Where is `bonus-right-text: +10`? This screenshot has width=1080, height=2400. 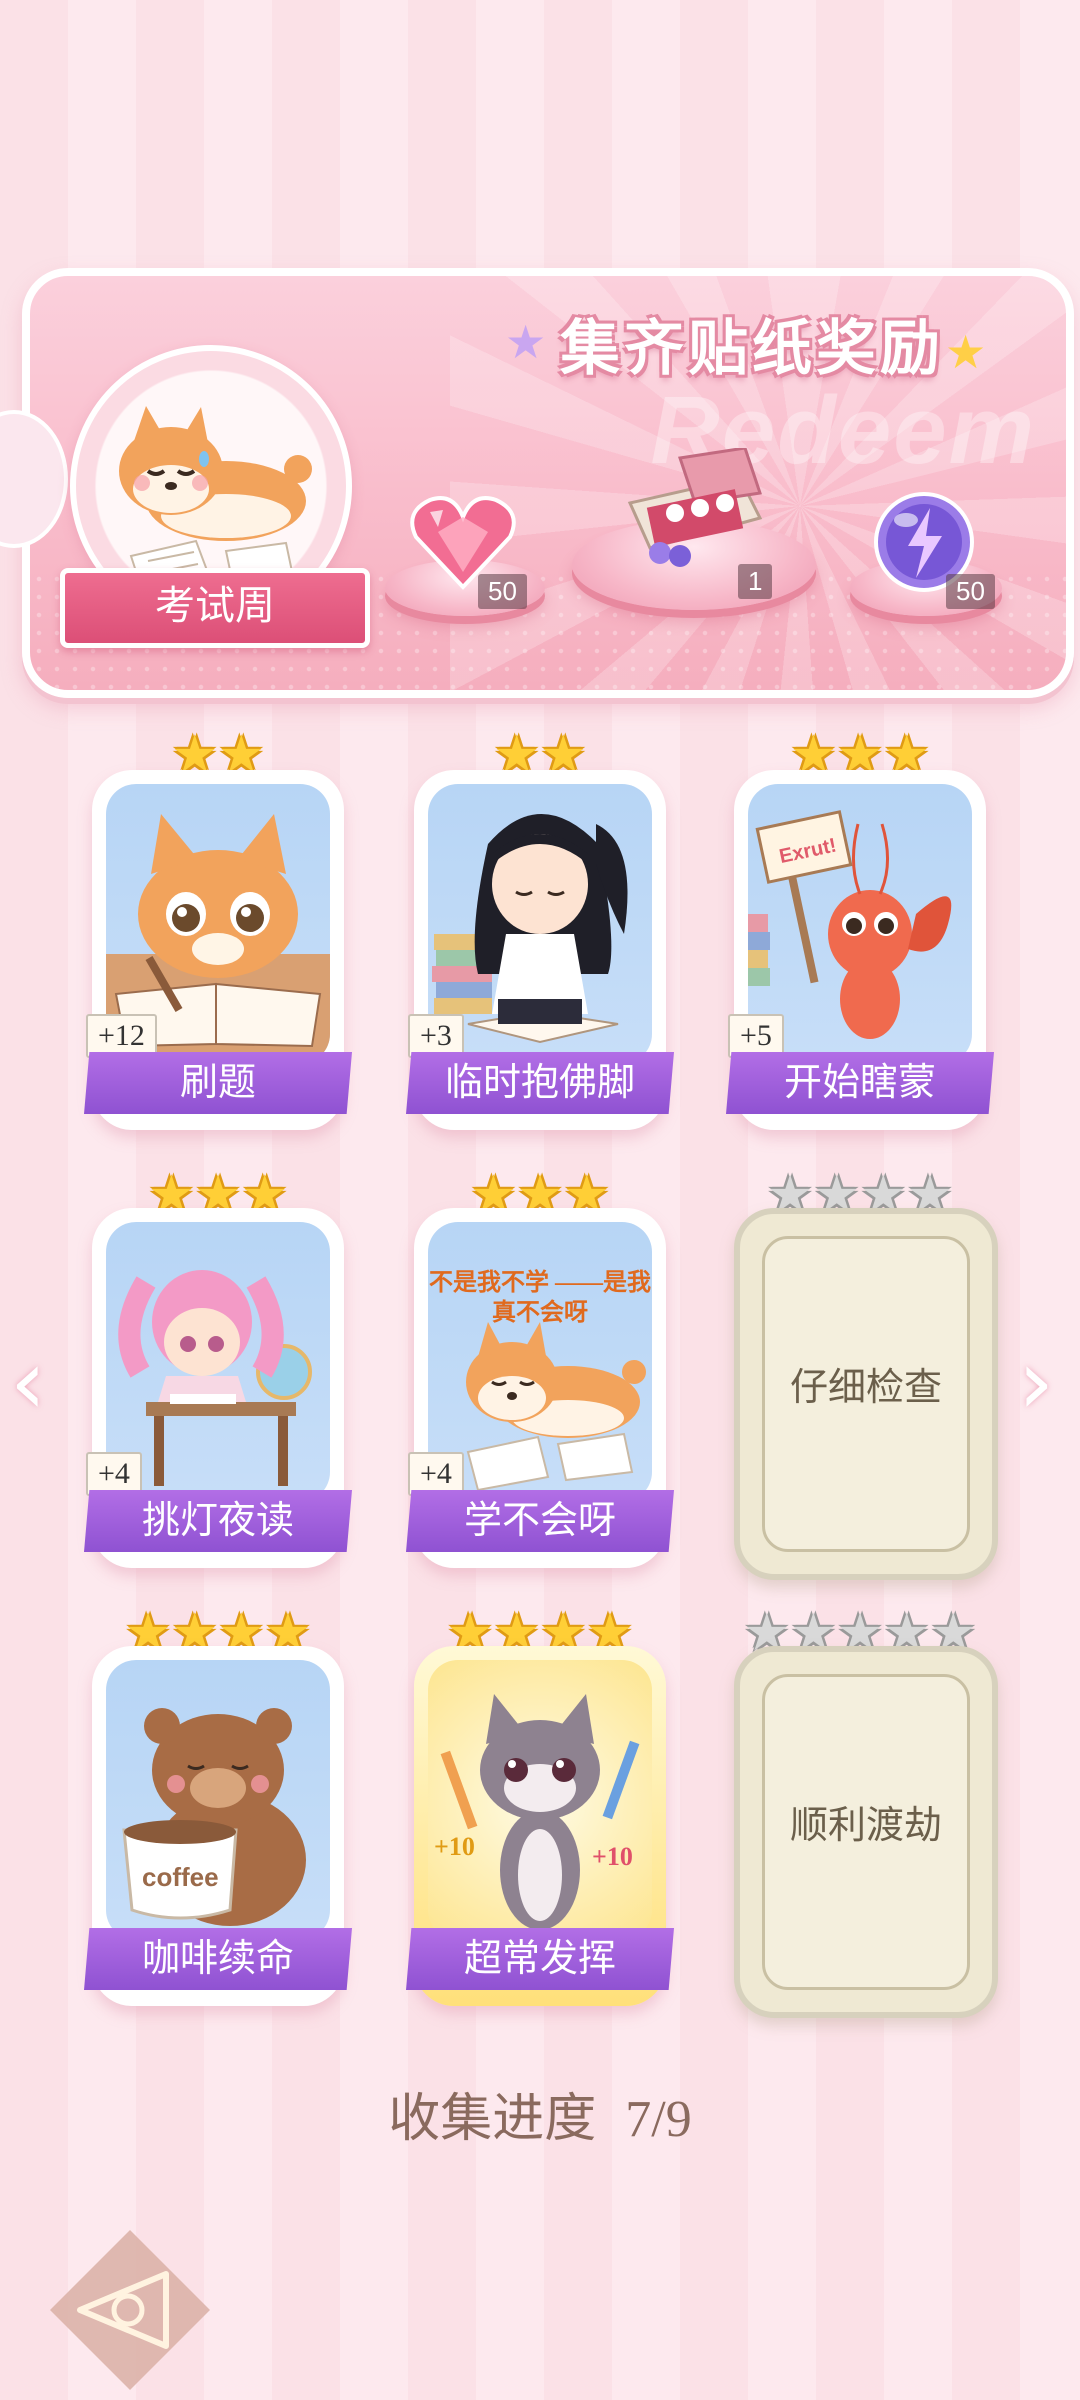
bonus-right-text: +10 is located at coordinates (612, 1856).